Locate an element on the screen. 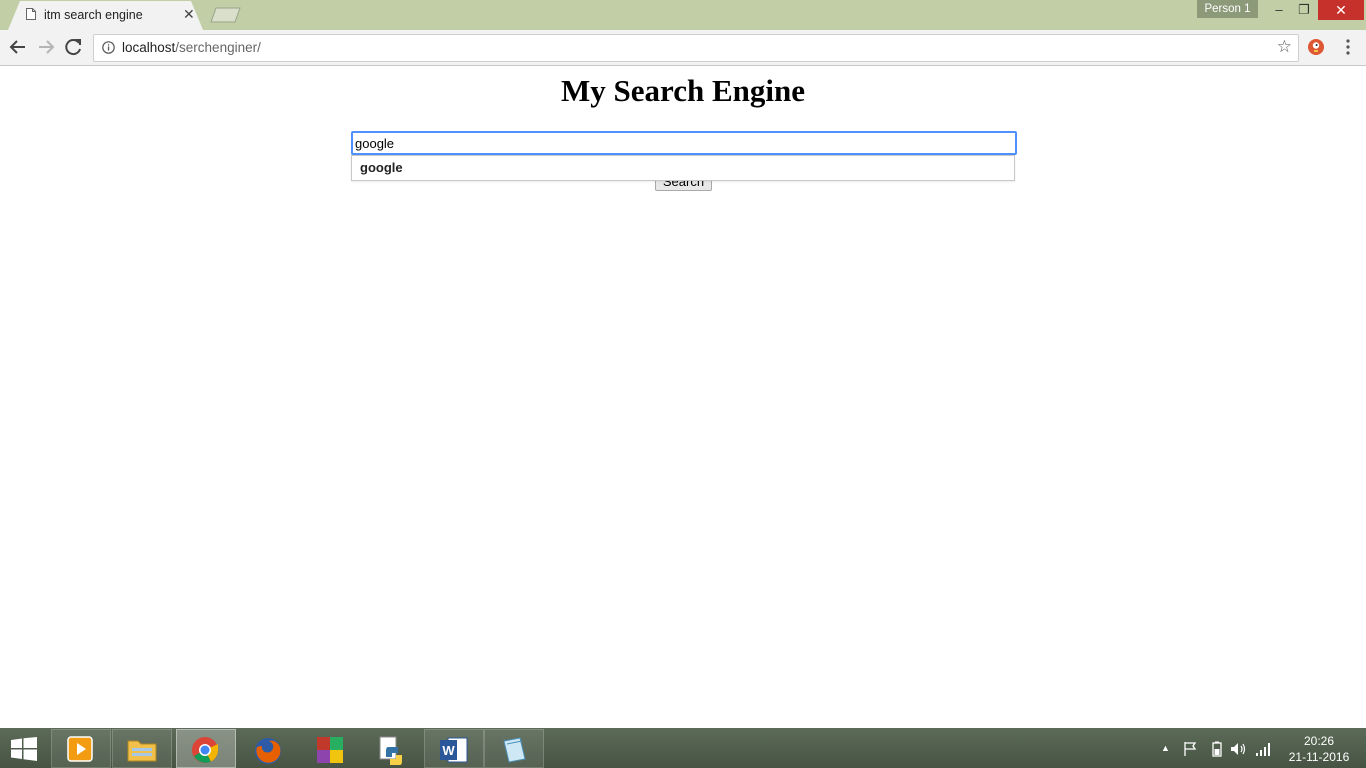 This screenshot has width=1366, height=768. notepad-icon is located at coordinates (514, 750).